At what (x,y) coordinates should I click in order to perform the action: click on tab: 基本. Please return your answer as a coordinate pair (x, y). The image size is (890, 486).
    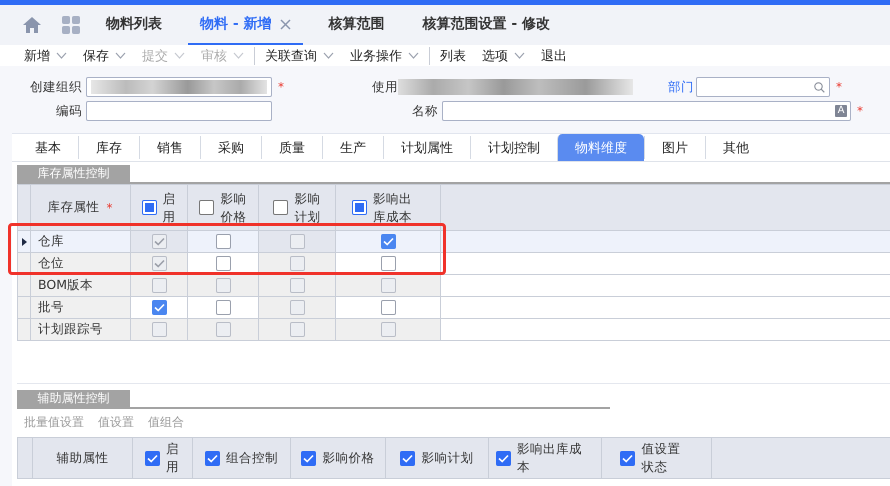
    Looking at the image, I should click on (47, 147).